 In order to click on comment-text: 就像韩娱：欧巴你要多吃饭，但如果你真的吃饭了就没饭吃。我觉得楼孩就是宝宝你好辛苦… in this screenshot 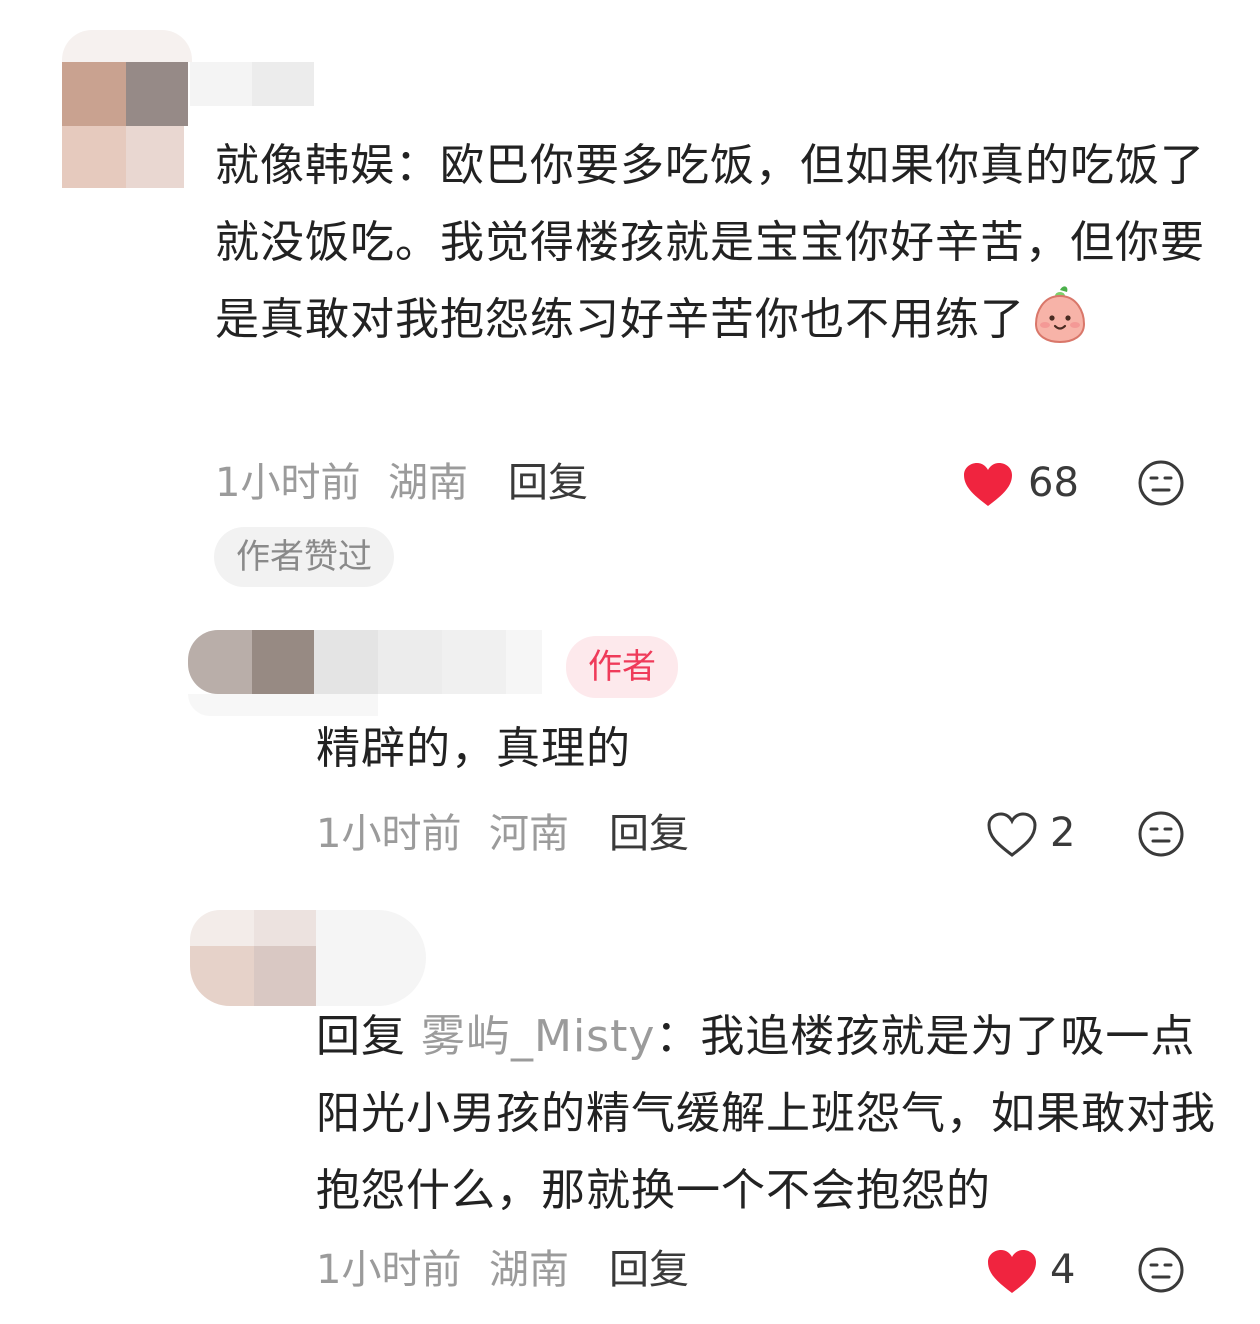, I will do `click(715, 247)`.